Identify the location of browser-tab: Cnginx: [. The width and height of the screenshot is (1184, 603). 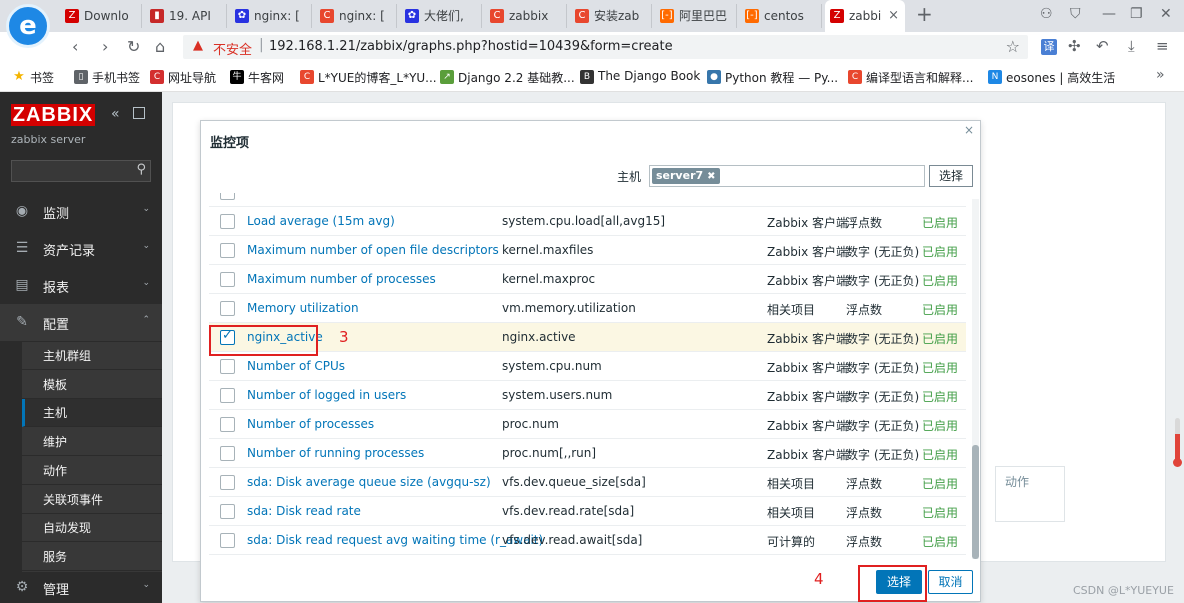
(356, 16).